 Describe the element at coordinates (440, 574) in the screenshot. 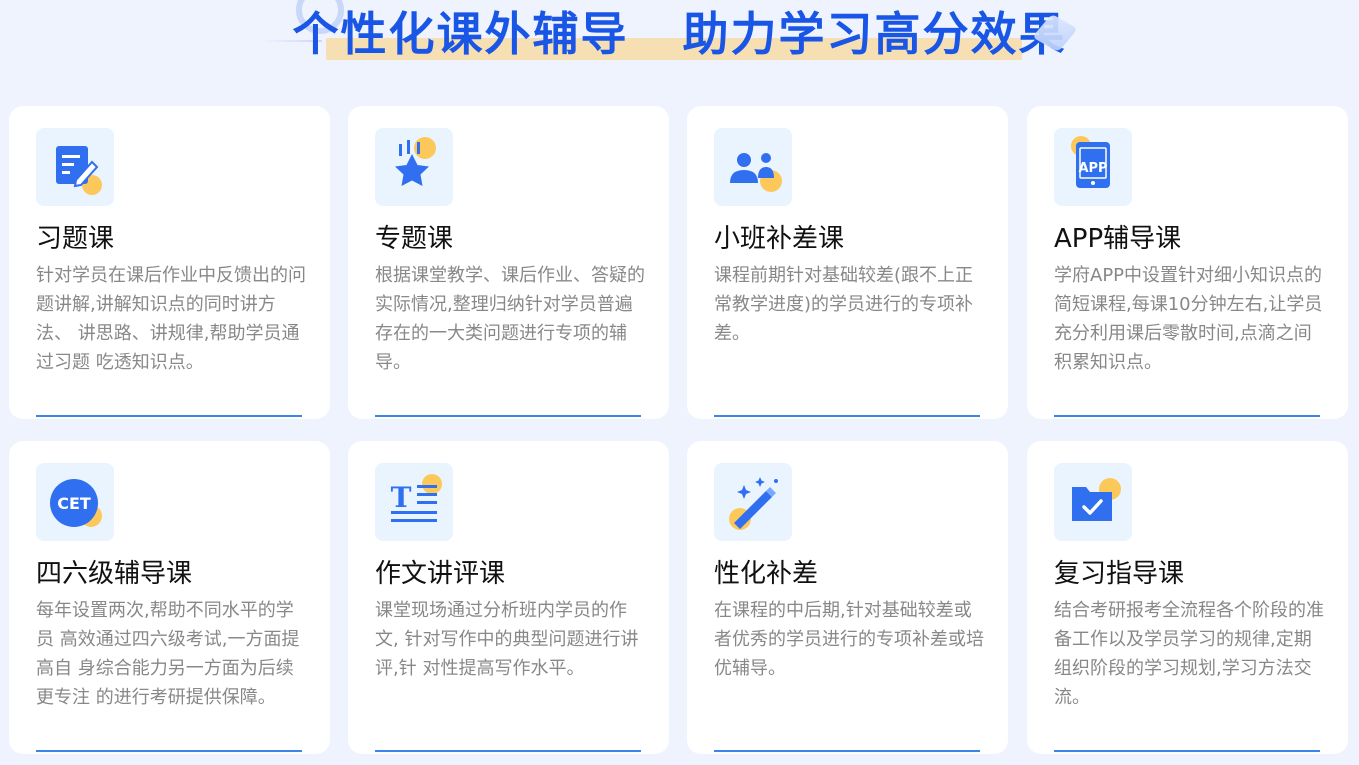

I see `course-title: 作文讲评课` at that location.